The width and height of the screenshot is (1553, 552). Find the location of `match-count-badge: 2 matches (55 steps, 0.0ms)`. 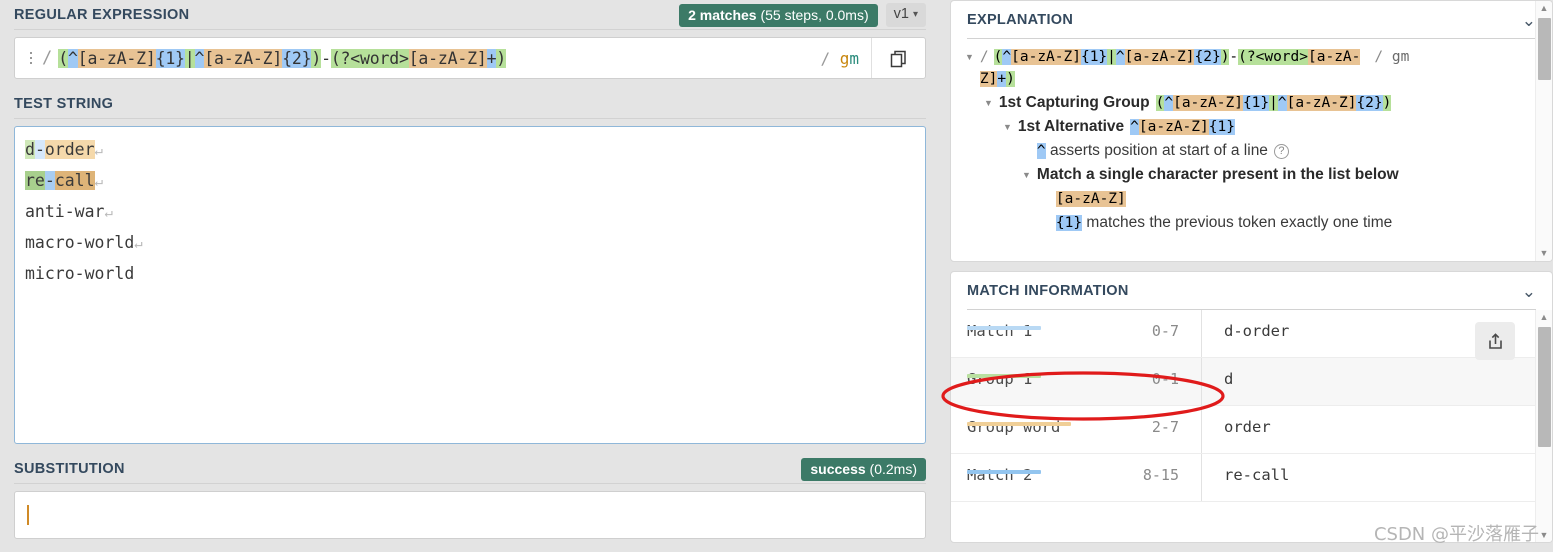

match-count-badge: 2 matches (55 steps, 0.0ms) is located at coordinates (778, 15).